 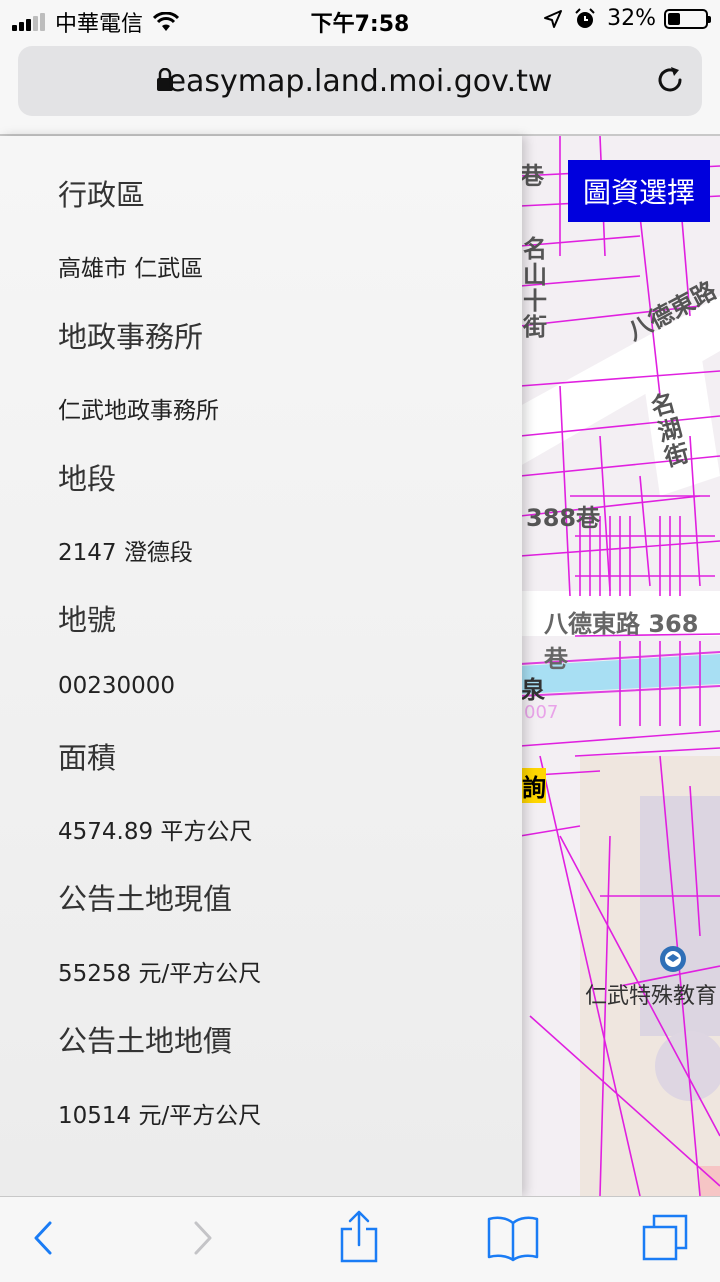 What do you see at coordinates (102, 195) in the screenshot?
I see `field-label-district: 行政區` at bounding box center [102, 195].